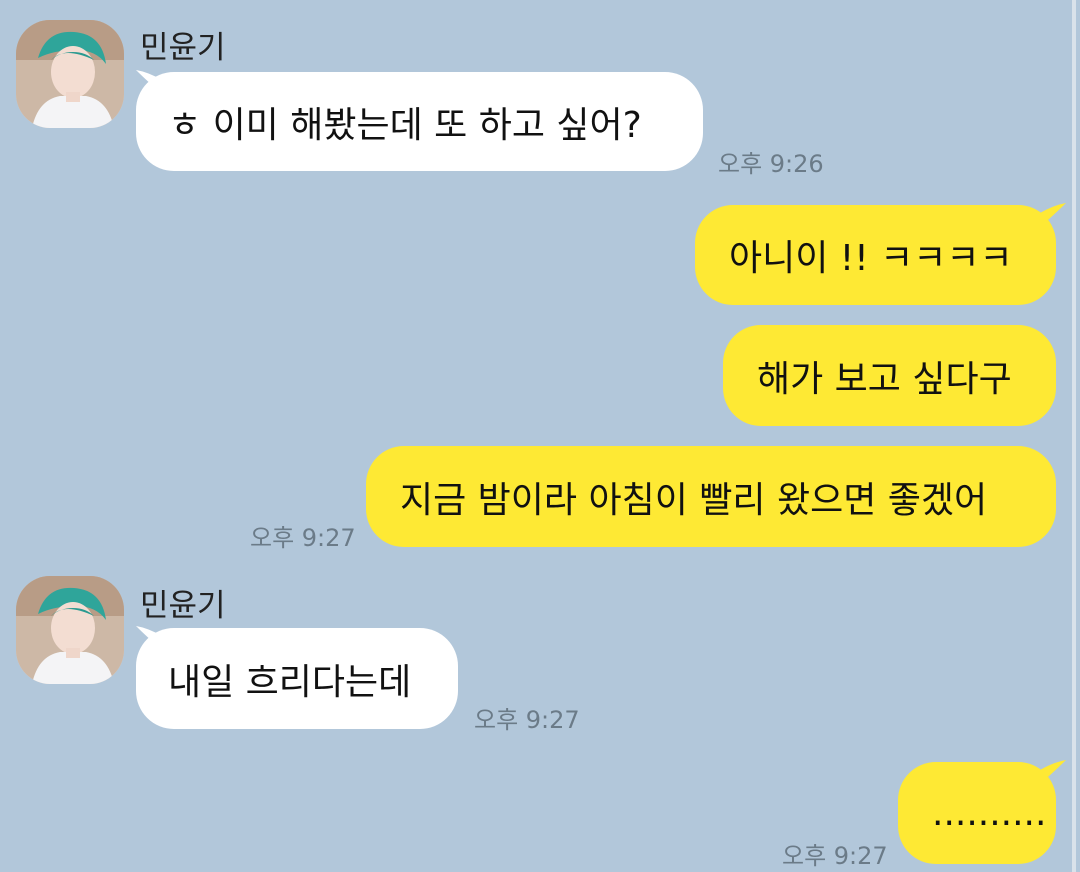 The image size is (1080, 872). I want to click on message-time: 오후 9:26, so click(771, 164).